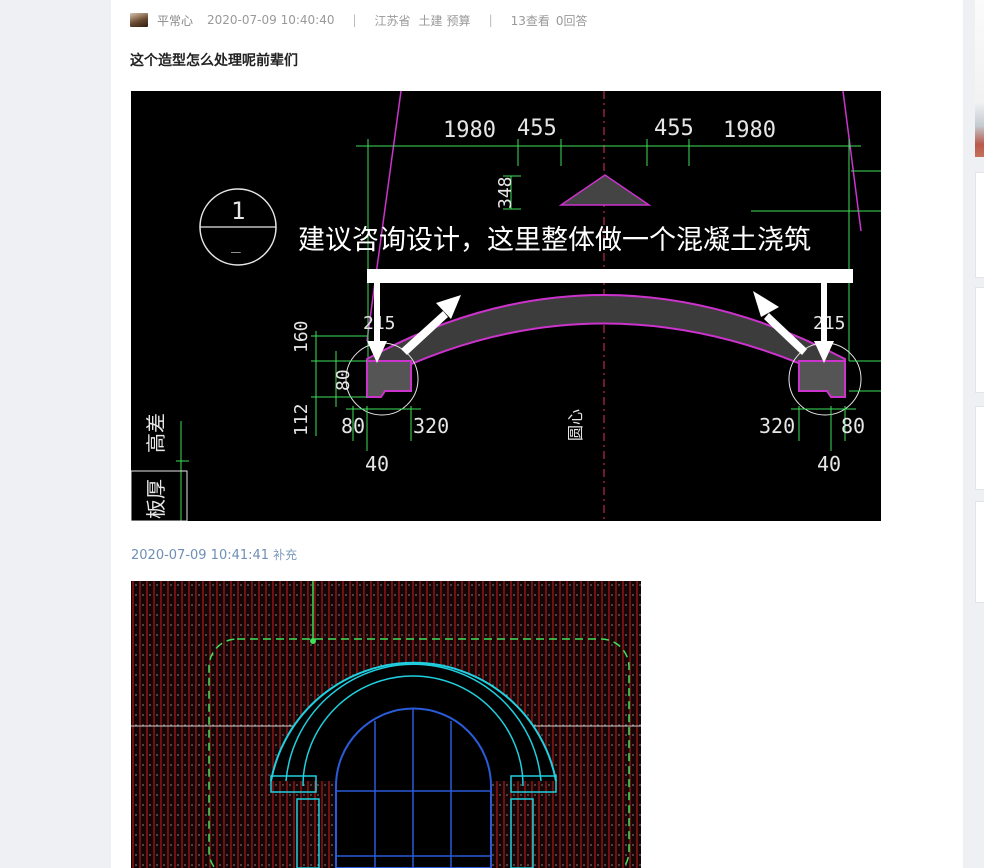  I want to click on dim-215-right: 215, so click(829, 323).